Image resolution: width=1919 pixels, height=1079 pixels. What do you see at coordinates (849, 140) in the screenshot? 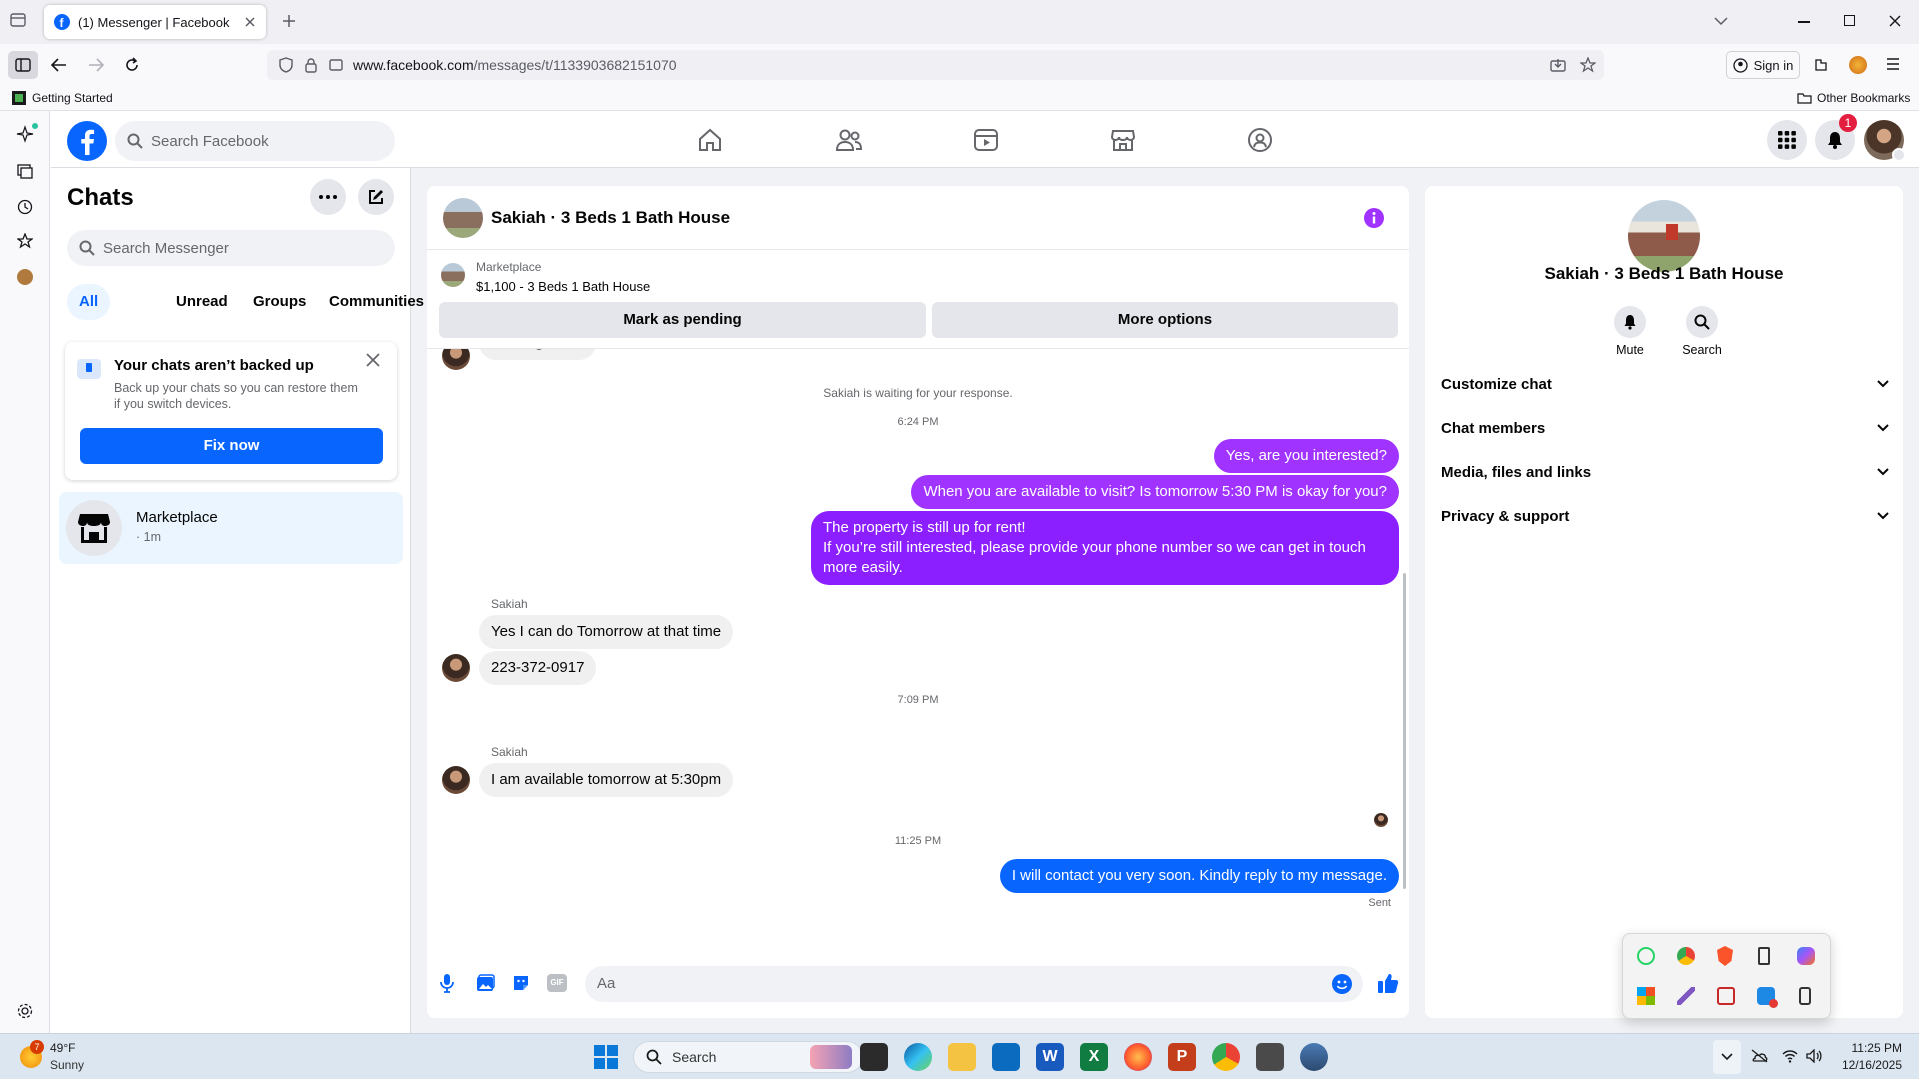
I see `friends-nav-icon` at bounding box center [849, 140].